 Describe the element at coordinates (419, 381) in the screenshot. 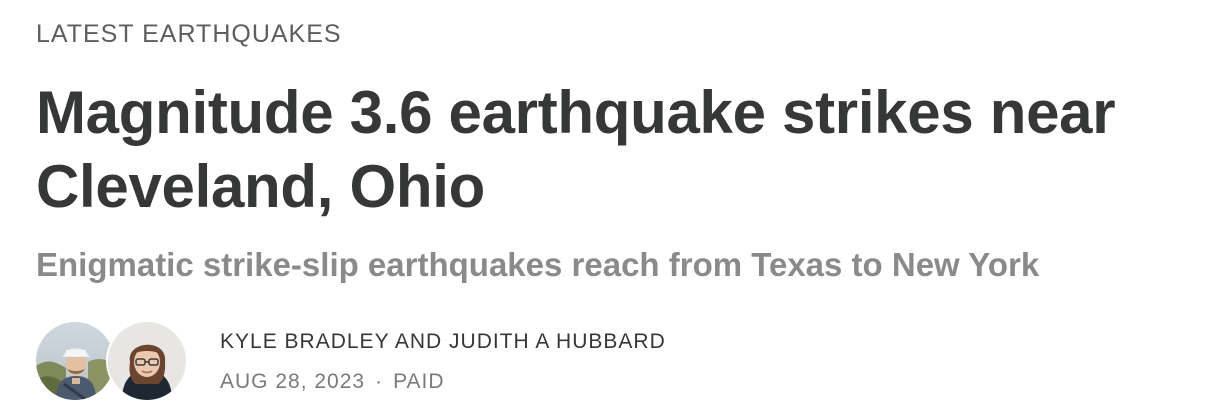

I see `access-badge: PAID` at that location.